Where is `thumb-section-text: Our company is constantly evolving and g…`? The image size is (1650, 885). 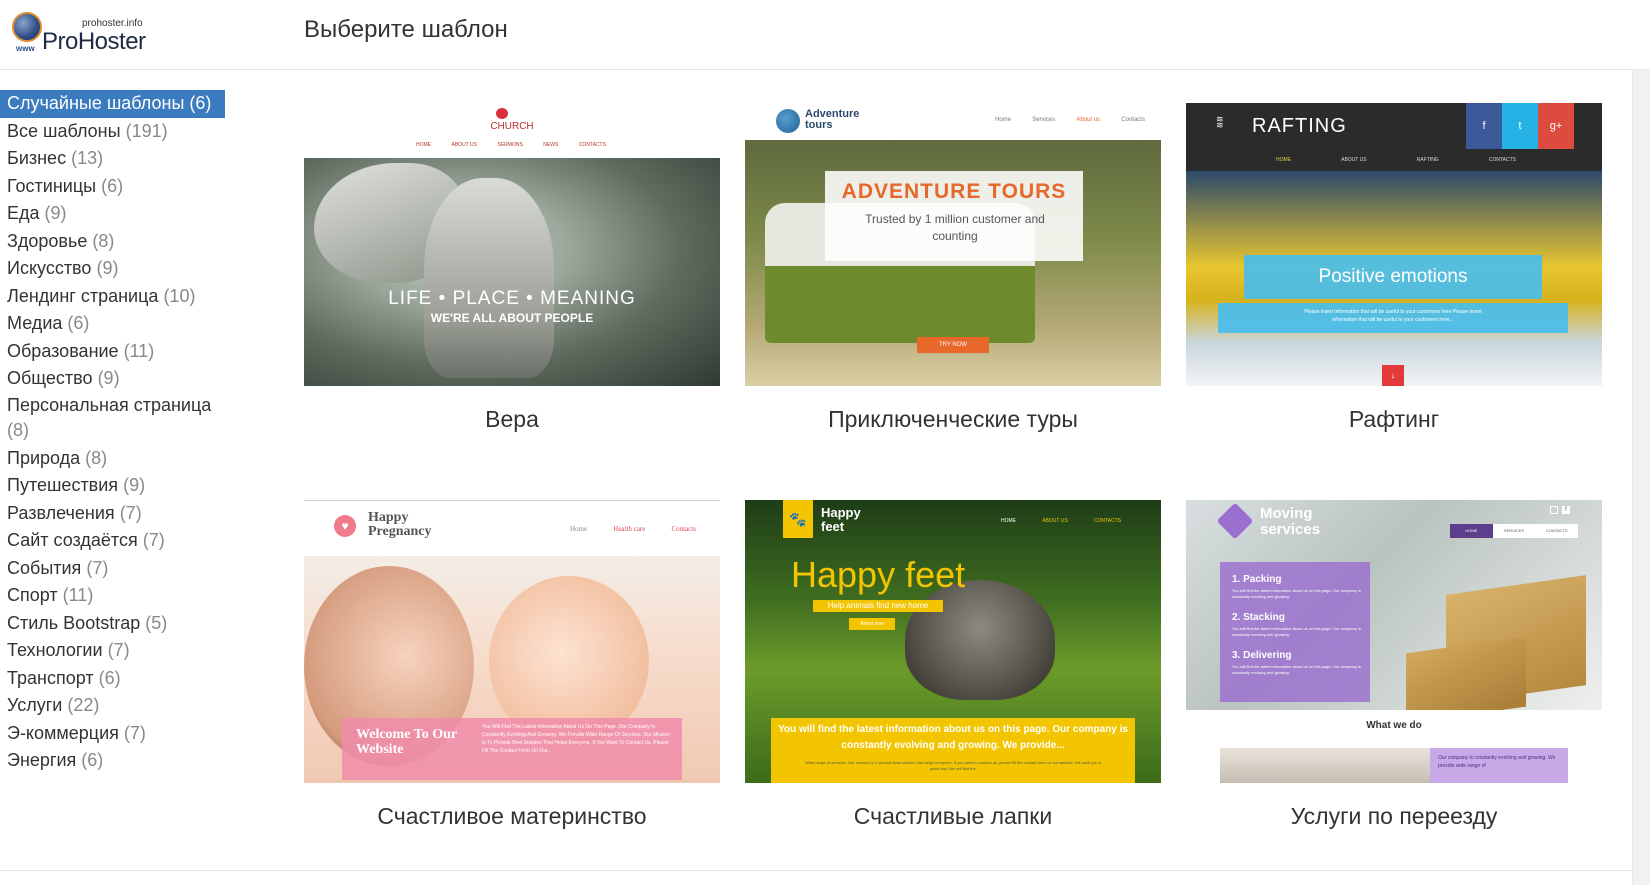
thumb-section-text: Our company is constantly evolving and g… is located at coordinates (1497, 762).